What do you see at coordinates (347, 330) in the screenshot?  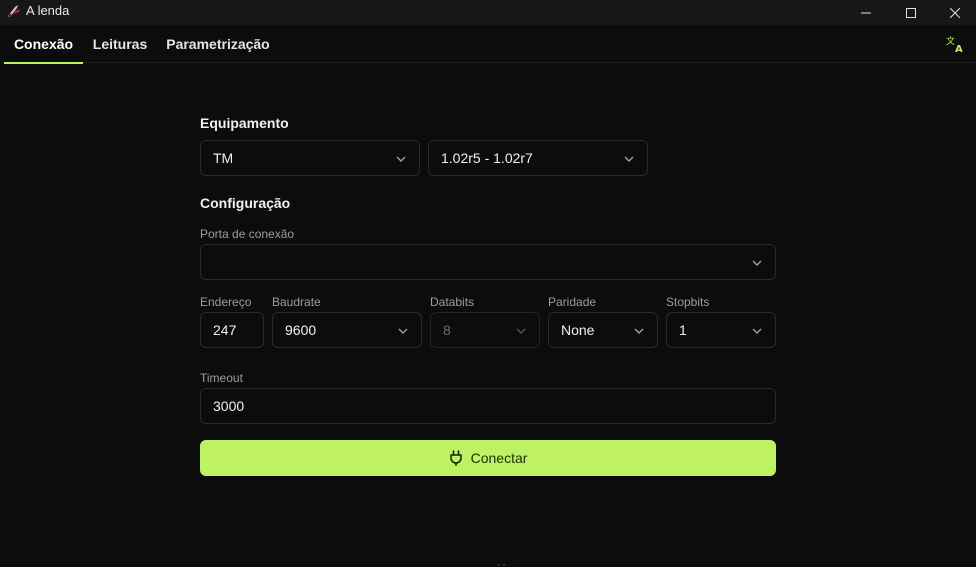 I see `baudrate-select: 9600` at bounding box center [347, 330].